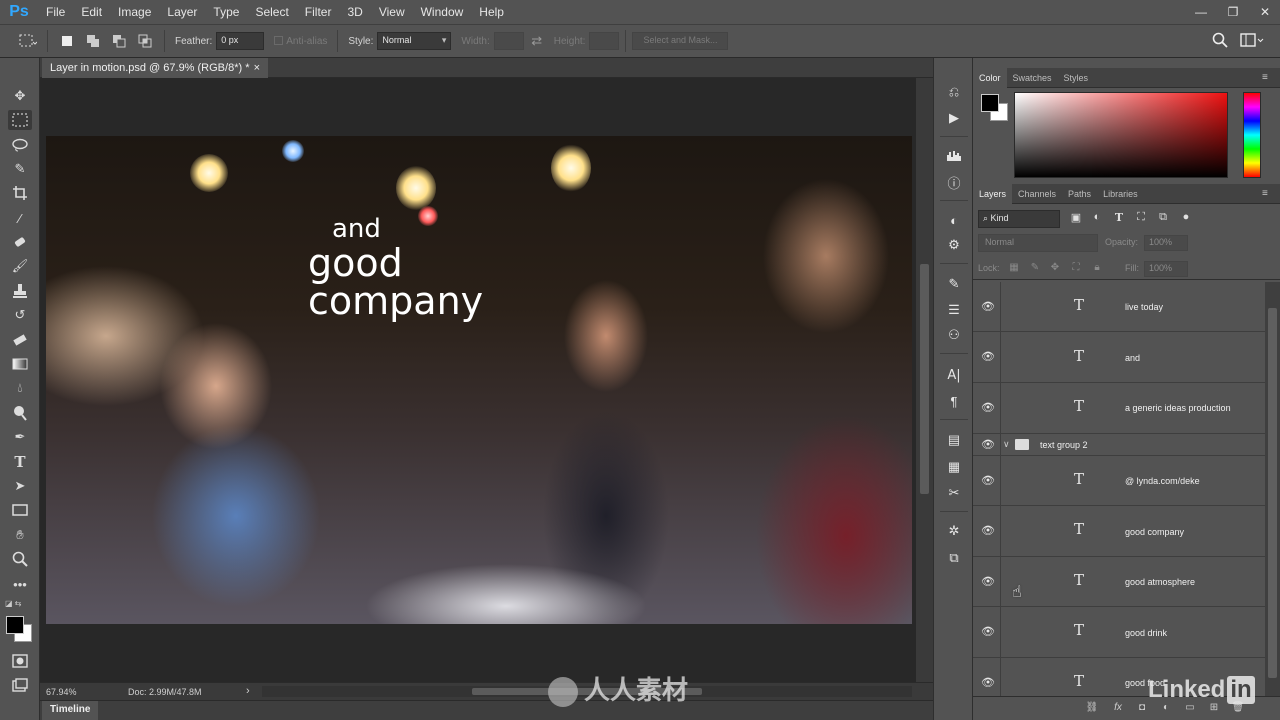 The width and height of the screenshot is (1280, 720). What do you see at coordinates (134, 12) in the screenshot?
I see `menu-image: Image` at bounding box center [134, 12].